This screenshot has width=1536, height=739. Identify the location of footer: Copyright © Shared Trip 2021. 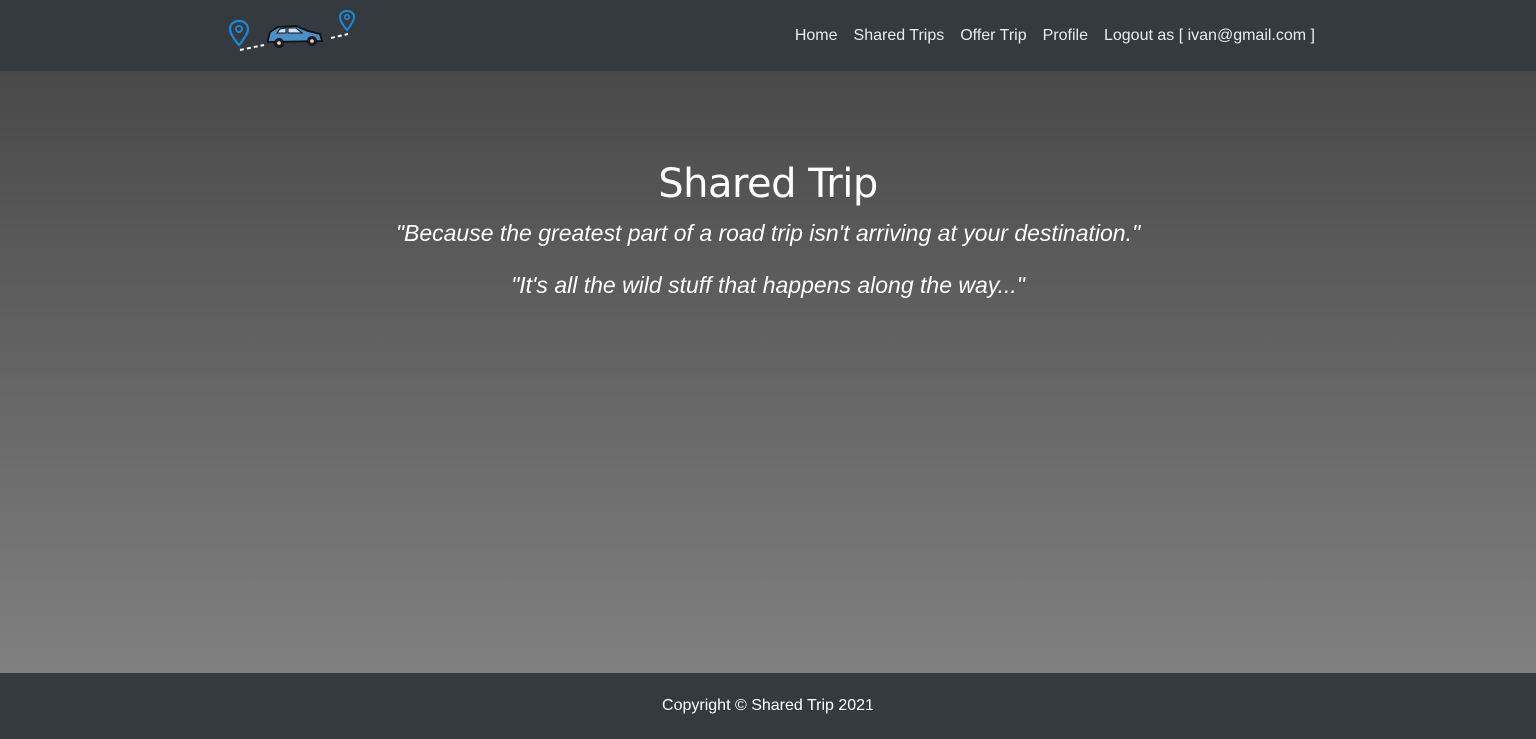
(768, 706).